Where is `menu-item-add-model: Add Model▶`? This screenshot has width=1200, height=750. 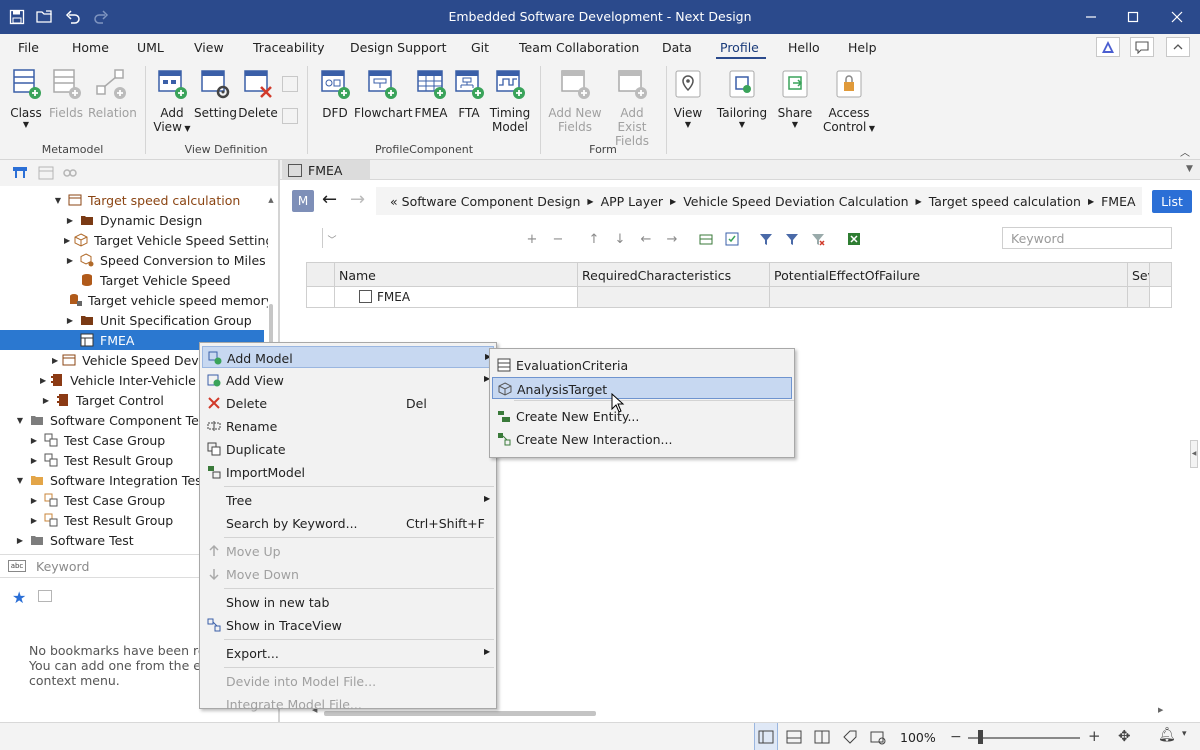 menu-item-add-model: Add Model▶ is located at coordinates (348, 357).